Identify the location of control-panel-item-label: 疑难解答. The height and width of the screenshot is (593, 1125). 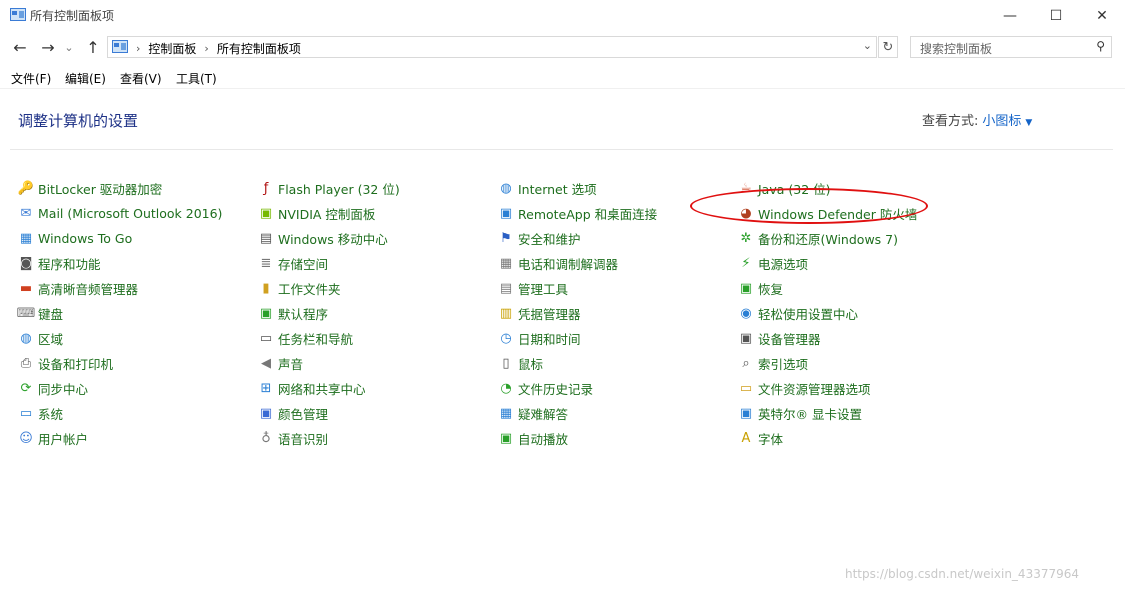
(543, 413).